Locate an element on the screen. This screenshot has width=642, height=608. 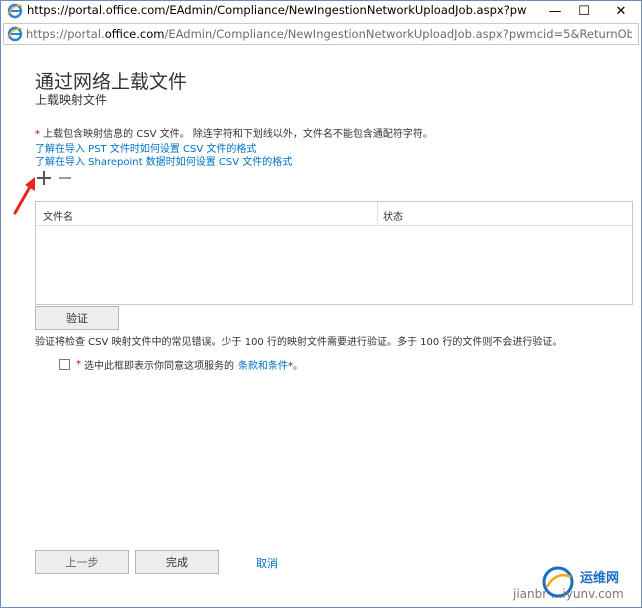
page-subtitle: 上载映射文件 is located at coordinates (71, 100).